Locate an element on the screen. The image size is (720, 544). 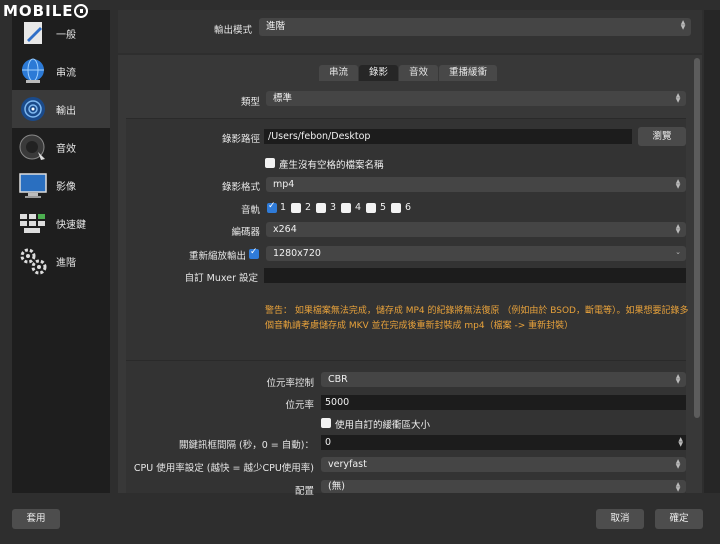
bitrate-input: 5000 is located at coordinates (503, 402).